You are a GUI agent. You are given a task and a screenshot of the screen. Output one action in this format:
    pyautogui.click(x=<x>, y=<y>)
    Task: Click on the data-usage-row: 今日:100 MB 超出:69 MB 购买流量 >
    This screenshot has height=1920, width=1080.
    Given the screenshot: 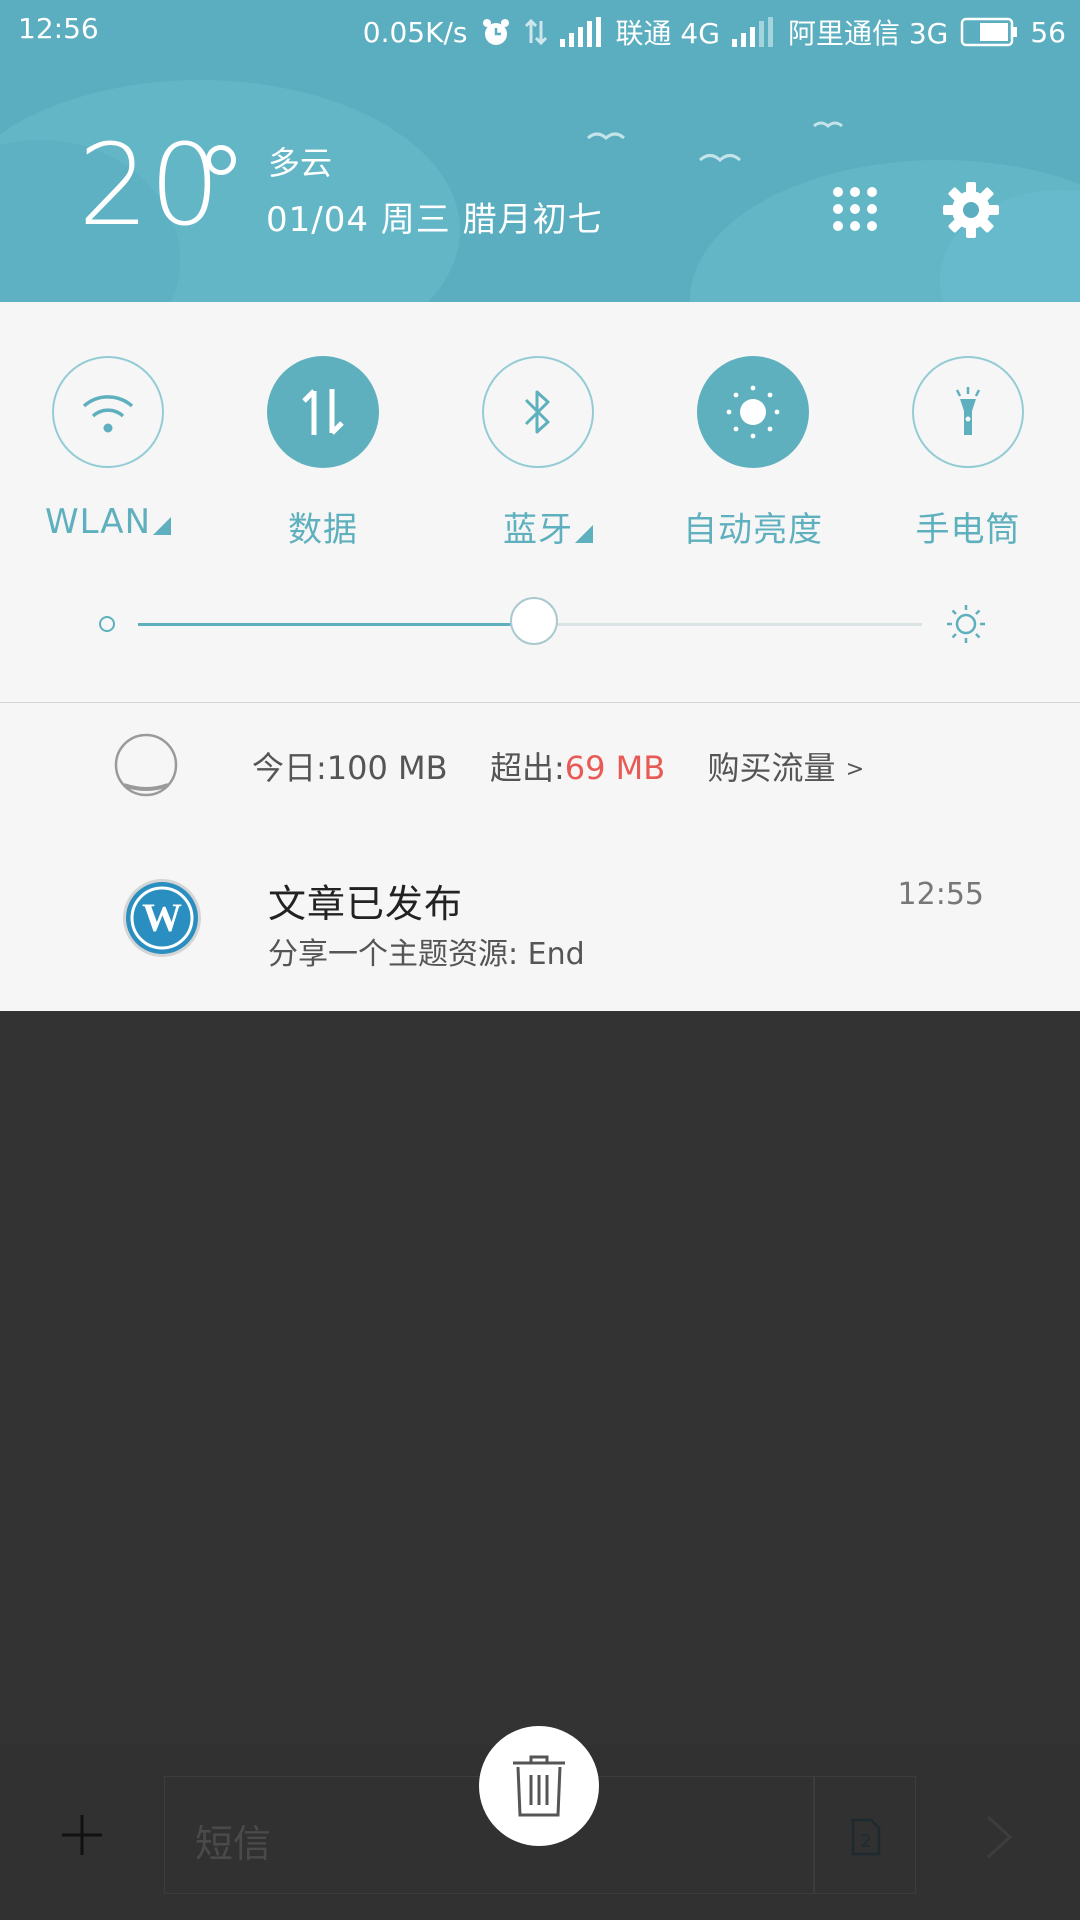 What is the action you would take?
    pyautogui.click(x=540, y=768)
    